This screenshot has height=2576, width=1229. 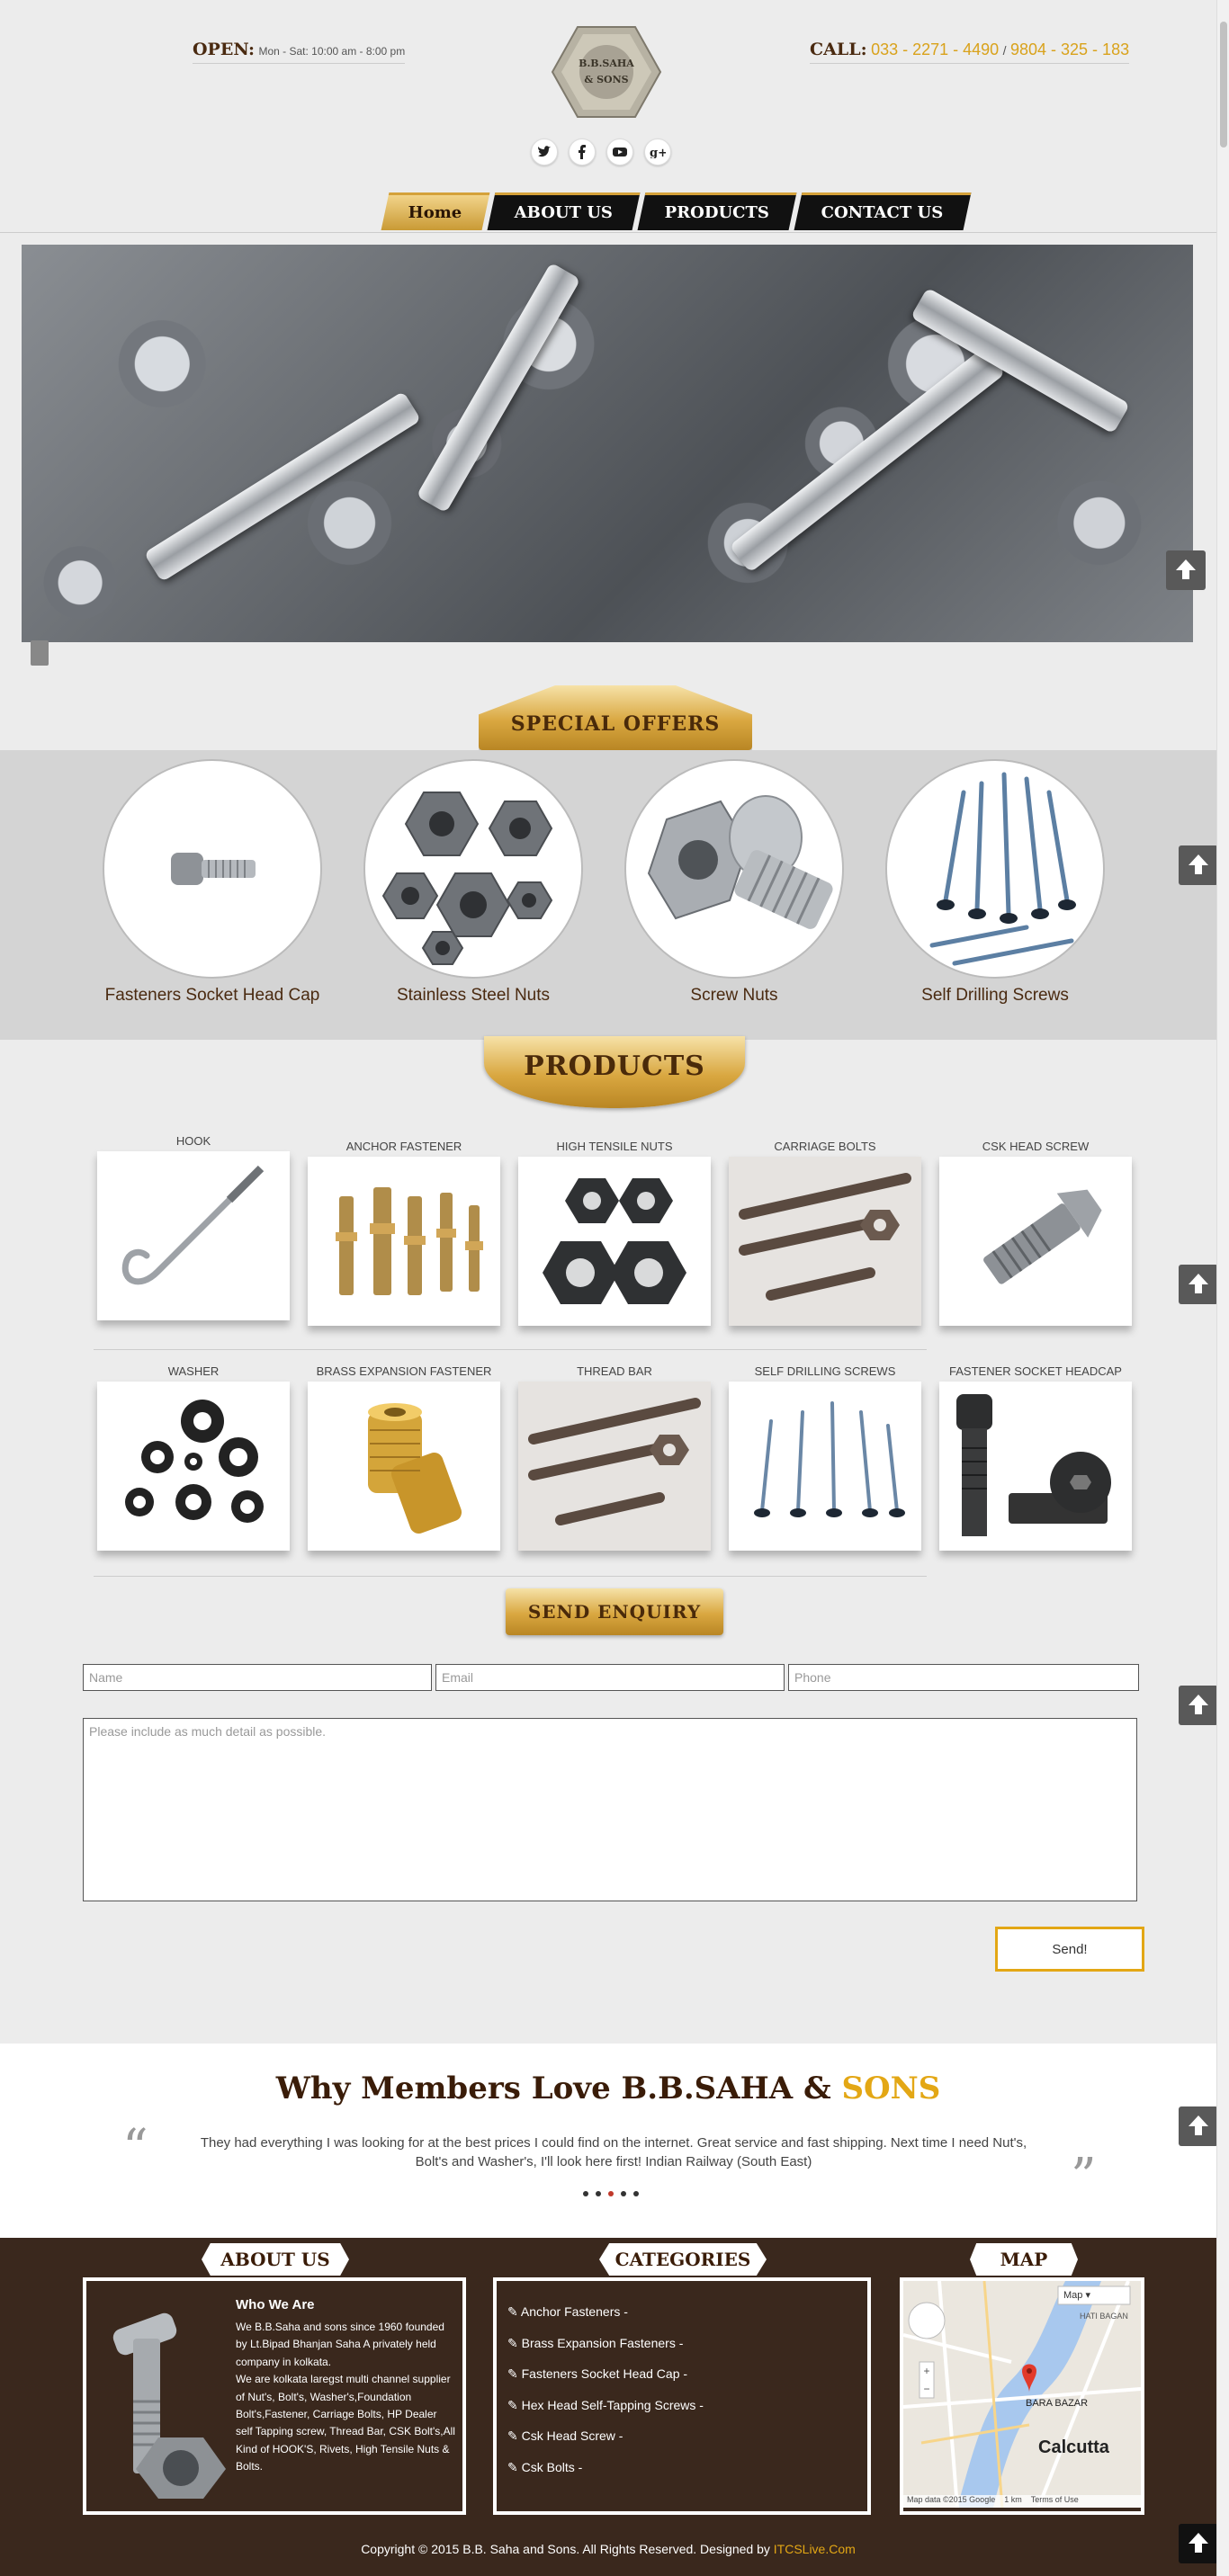 I want to click on product-card: ANCHOR FASTENER, so click(x=404, y=1231).